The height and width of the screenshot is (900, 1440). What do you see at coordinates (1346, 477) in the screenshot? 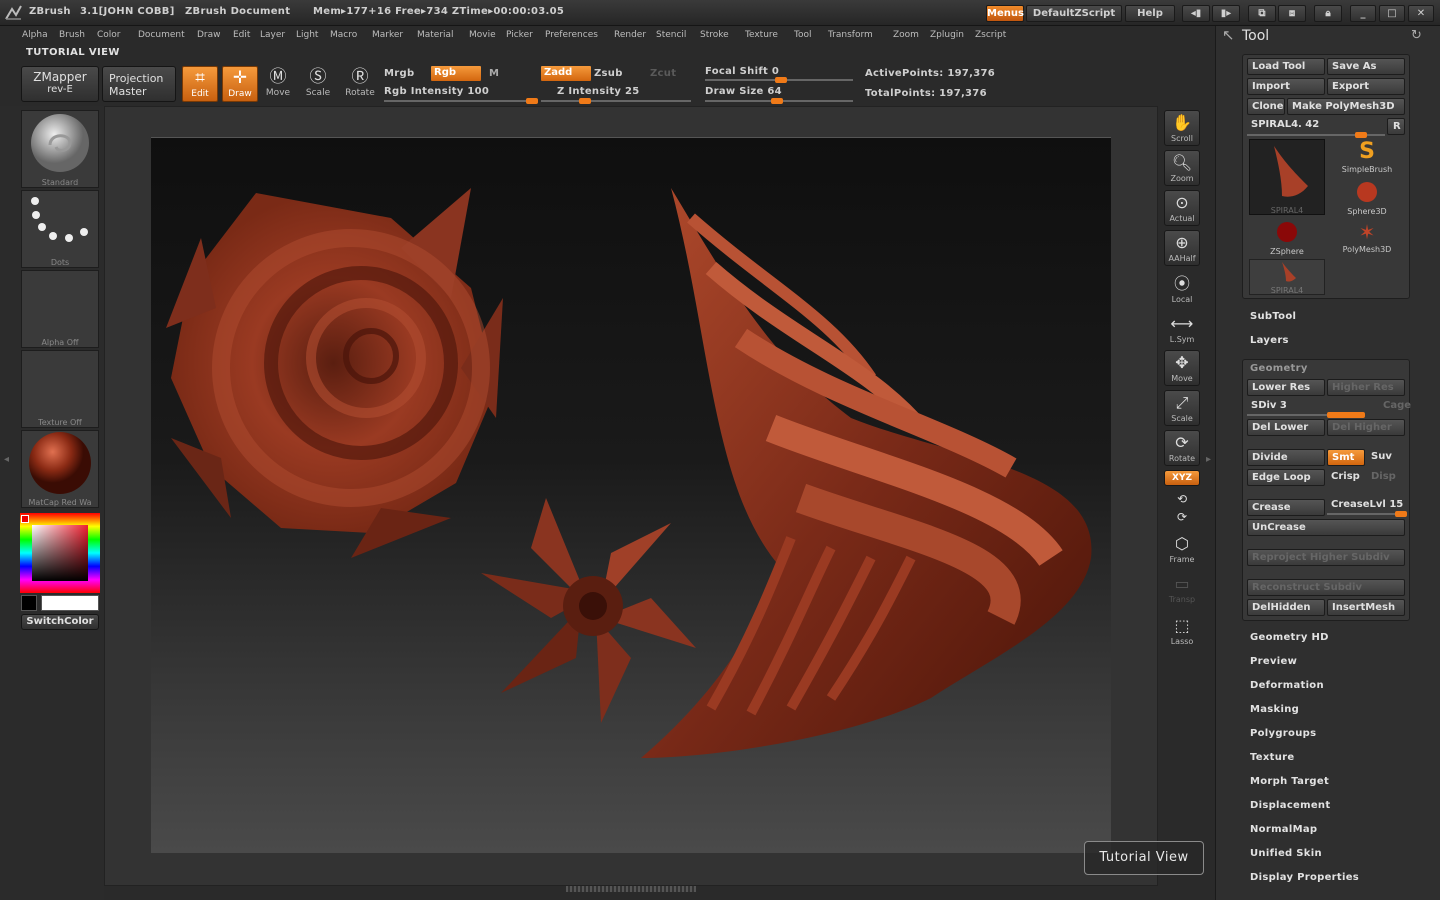
I see `crisp-toggle: Crisp` at bounding box center [1346, 477].